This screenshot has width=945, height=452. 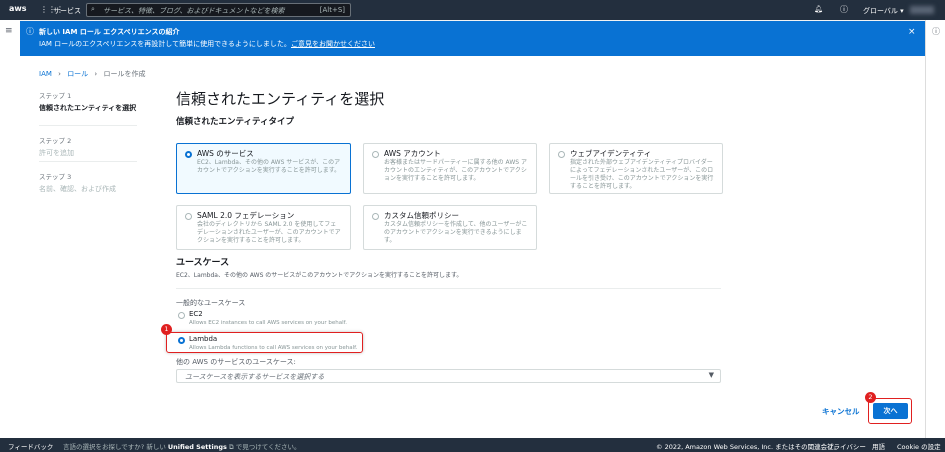 I want to click on search-input: ⌕ サービス、特徴、ブログ、およびドキュメントなどを検索 [Alt+S], so click(x=218, y=10).